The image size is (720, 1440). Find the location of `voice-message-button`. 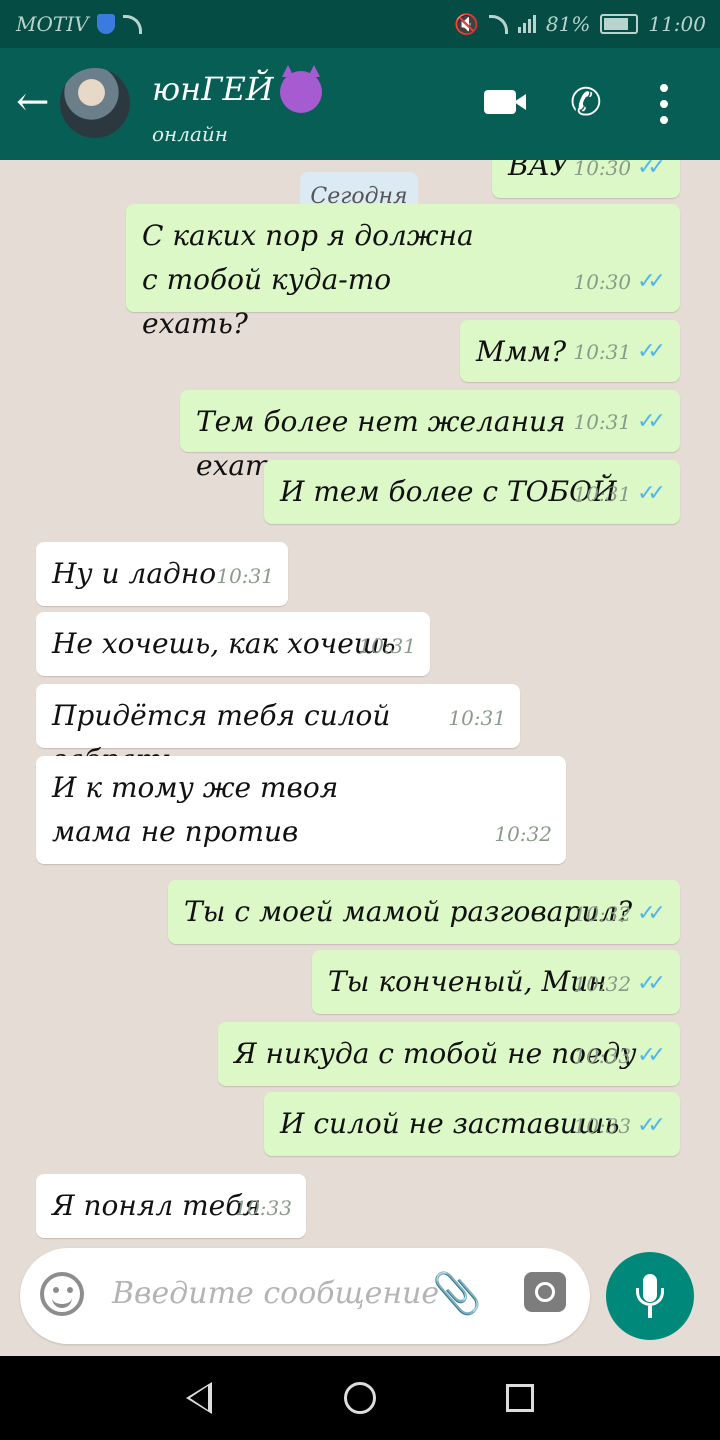

voice-message-button is located at coordinates (650, 1296).